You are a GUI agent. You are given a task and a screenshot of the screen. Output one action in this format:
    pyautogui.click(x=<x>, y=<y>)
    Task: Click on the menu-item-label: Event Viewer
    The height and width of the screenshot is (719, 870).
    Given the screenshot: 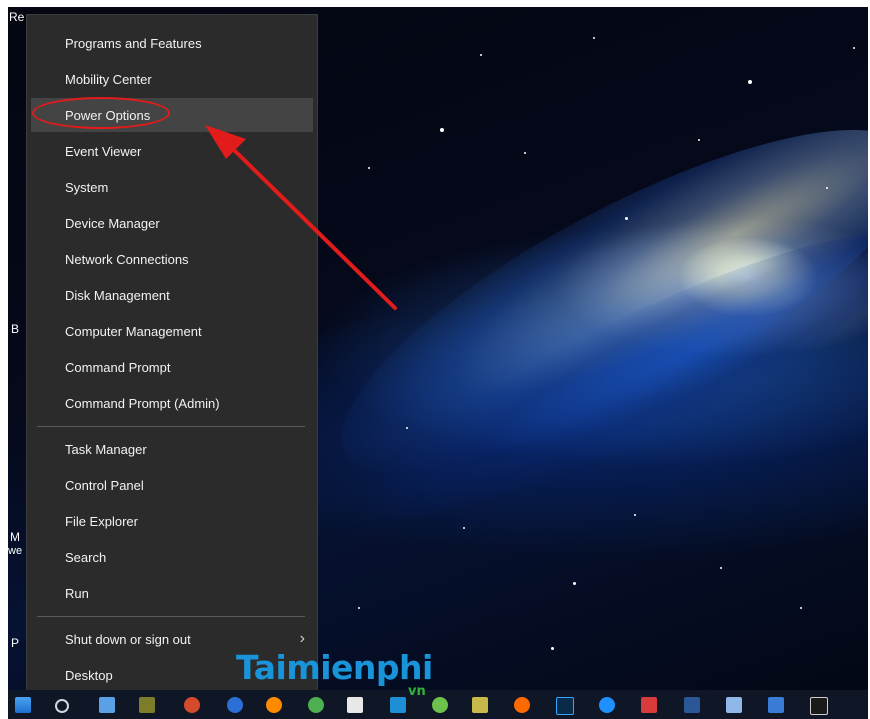 What is the action you would take?
    pyautogui.click(x=103, y=151)
    